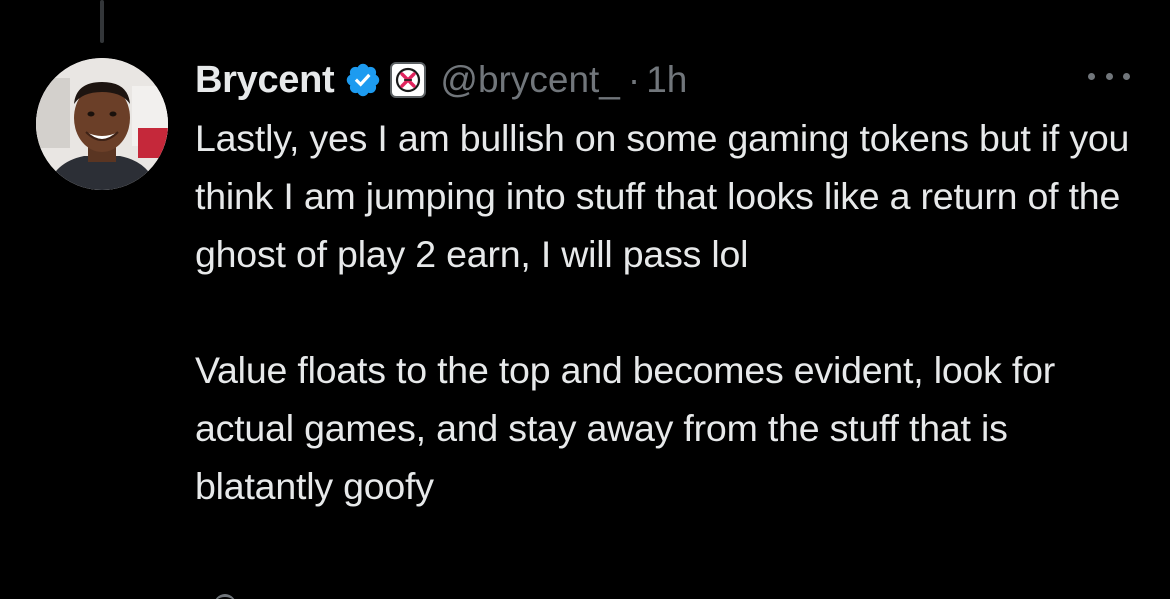 Image resolution: width=1170 pixels, height=599 pixels. What do you see at coordinates (408, 80) in the screenshot?
I see `affiliate-logo-icon` at bounding box center [408, 80].